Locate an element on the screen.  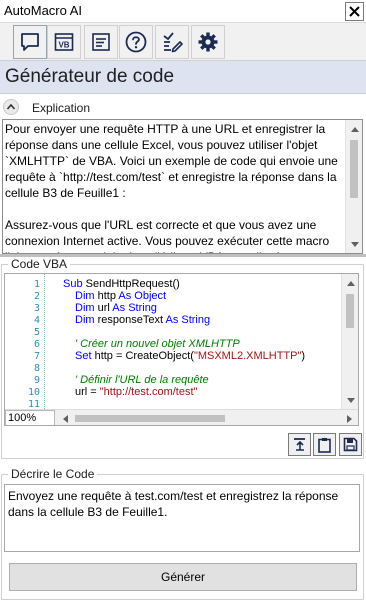
explication-label: Explication is located at coordinates (61, 108).